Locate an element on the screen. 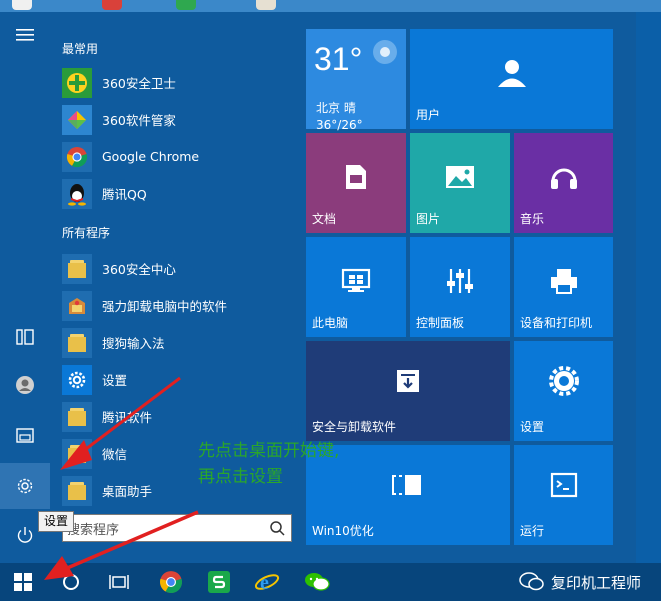 Image resolution: width=661 pixels, height=601 pixels. printer-icon is located at coordinates (563, 281).